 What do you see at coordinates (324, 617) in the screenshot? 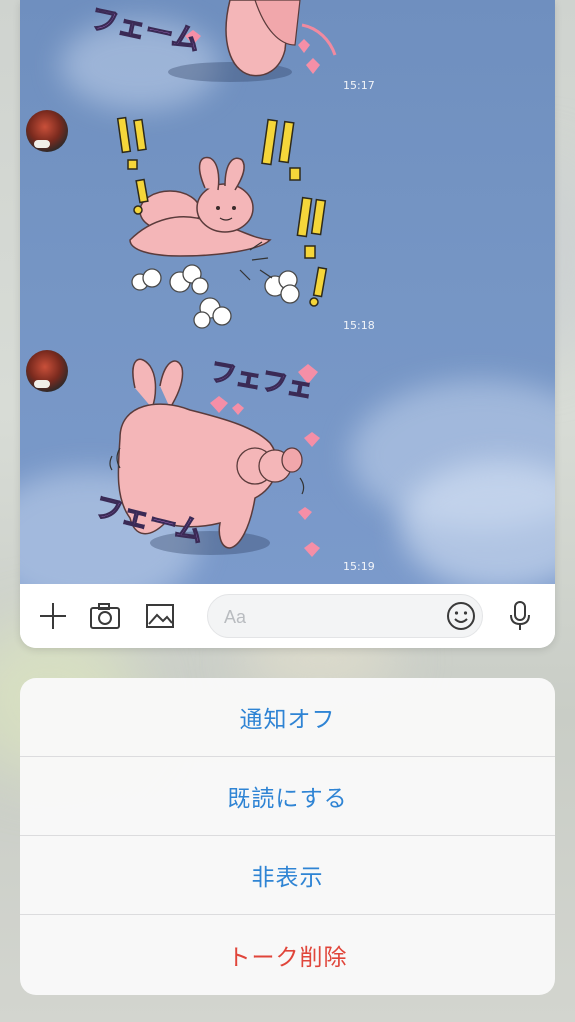
I see `message-input` at bounding box center [324, 617].